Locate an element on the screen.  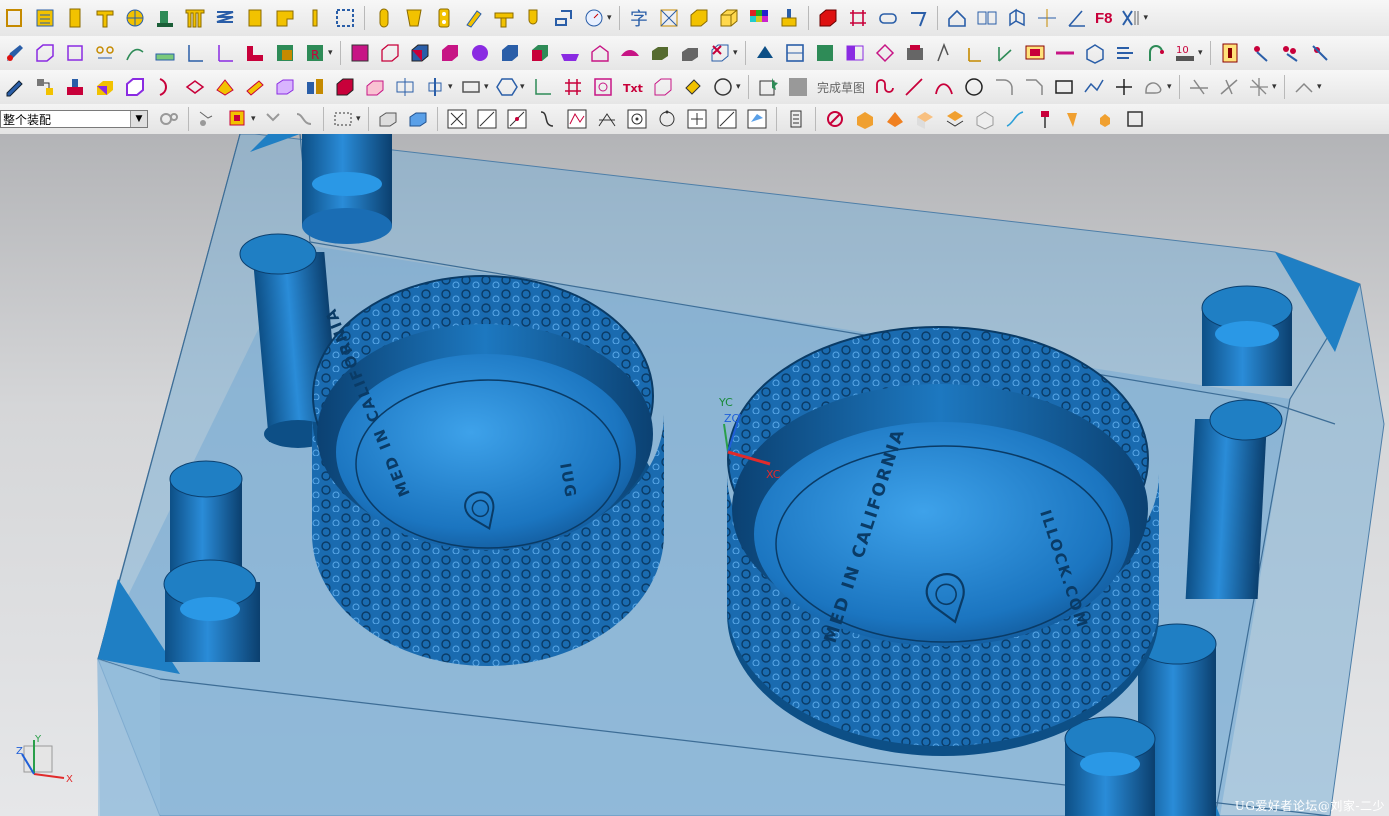
wcs-icon is located at coordinates (690, 53).